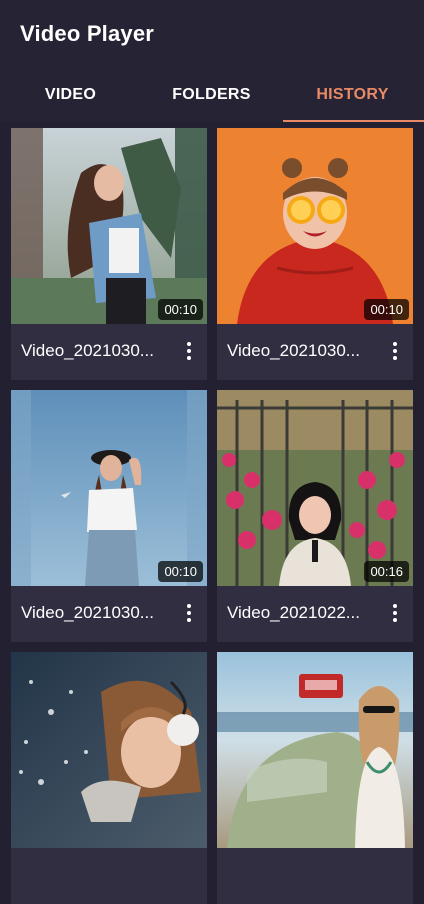  I want to click on tab-bar: VIDEO FOLDERS HISTORY, so click(212, 95).